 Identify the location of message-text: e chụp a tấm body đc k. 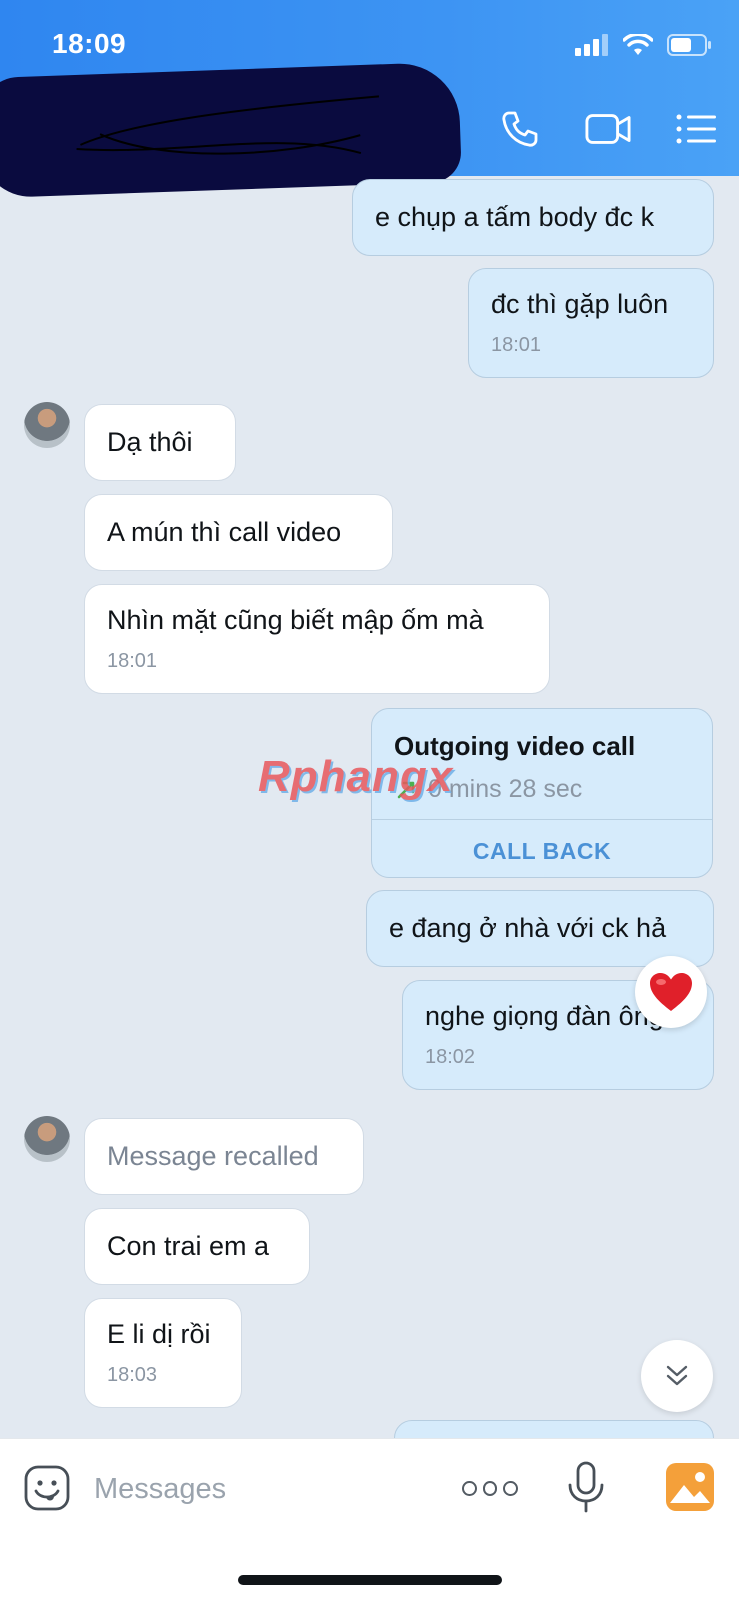
(515, 217).